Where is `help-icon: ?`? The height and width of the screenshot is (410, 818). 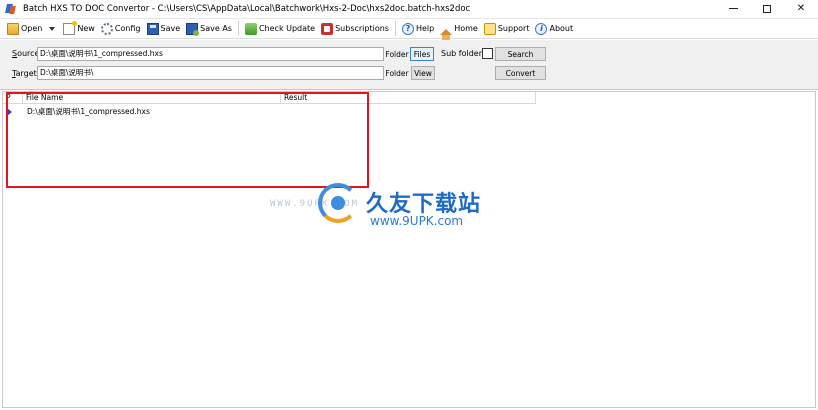 help-icon: ? is located at coordinates (407, 28).